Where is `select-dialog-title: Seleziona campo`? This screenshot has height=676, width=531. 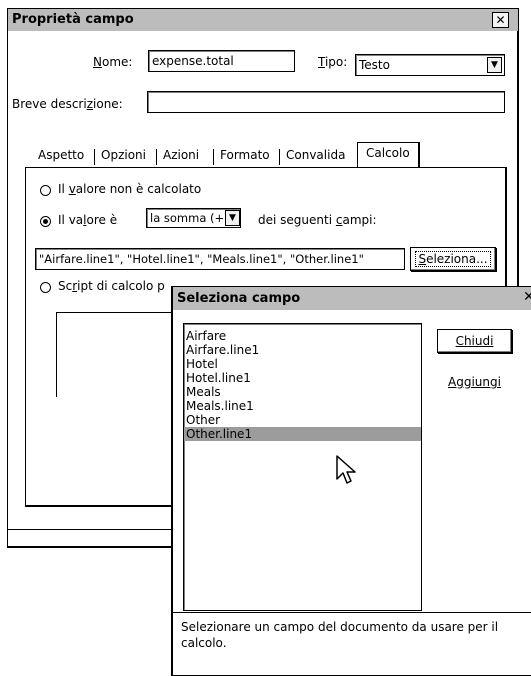 select-dialog-title: Seleziona campo is located at coordinates (239, 298).